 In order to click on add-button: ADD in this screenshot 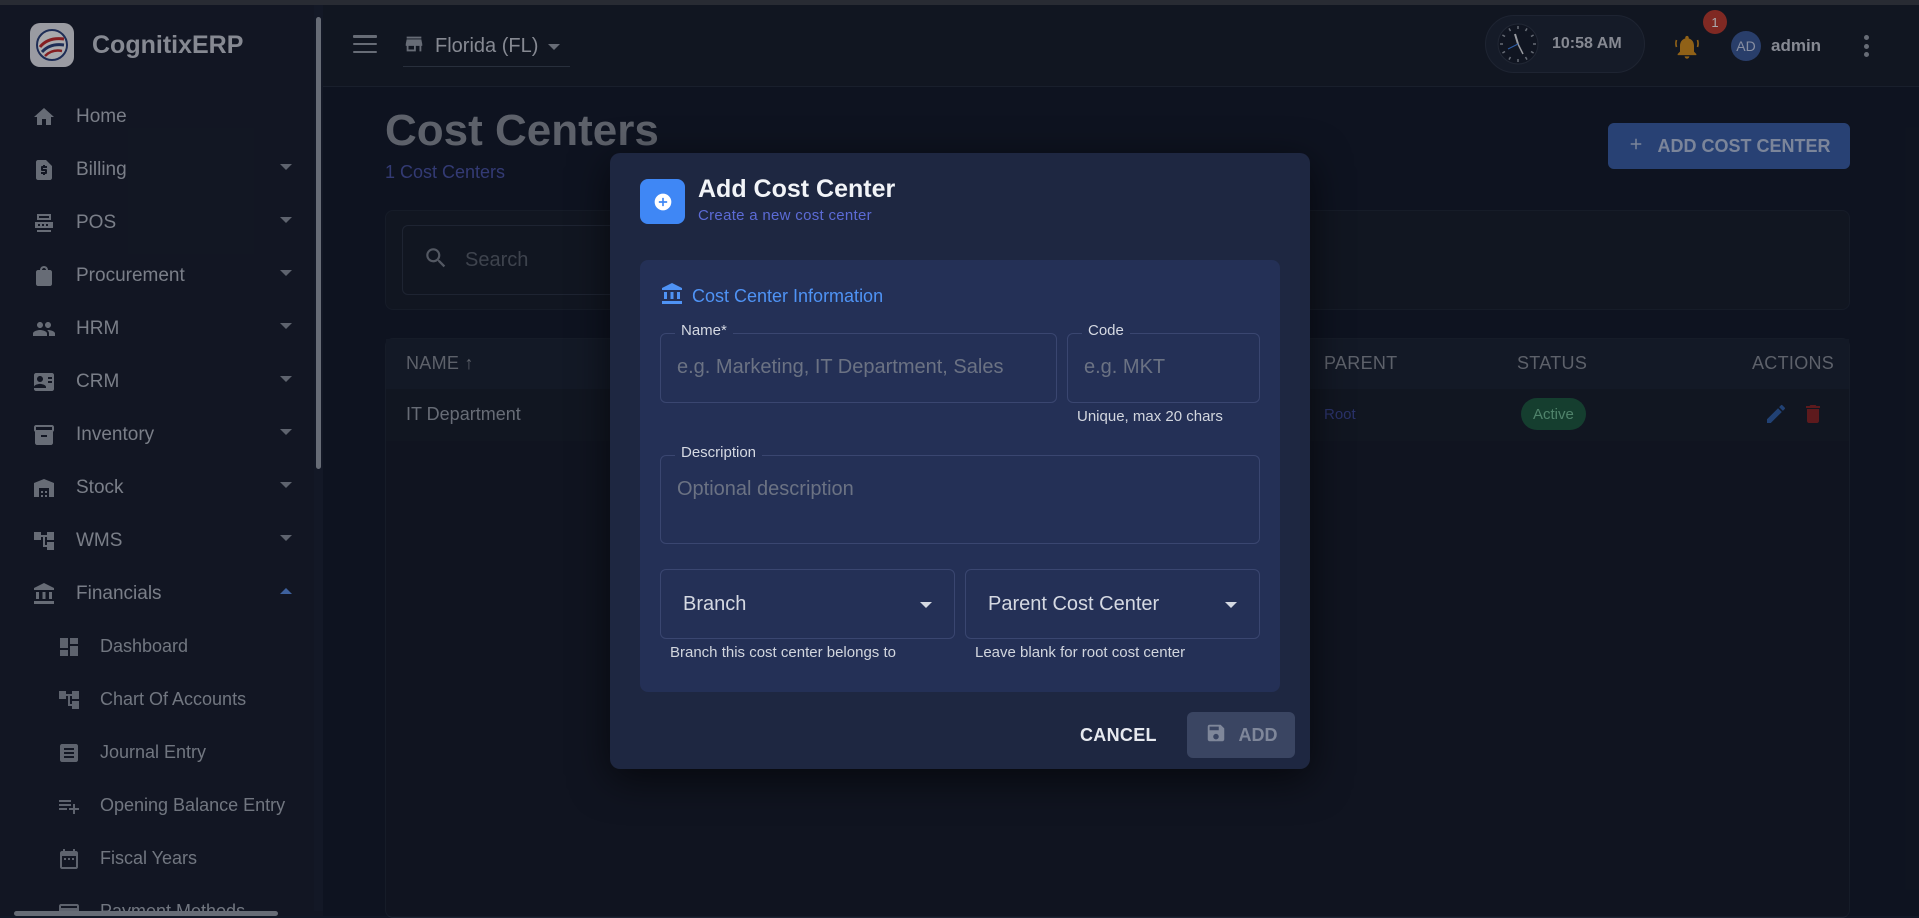, I will do `click(1241, 735)`.